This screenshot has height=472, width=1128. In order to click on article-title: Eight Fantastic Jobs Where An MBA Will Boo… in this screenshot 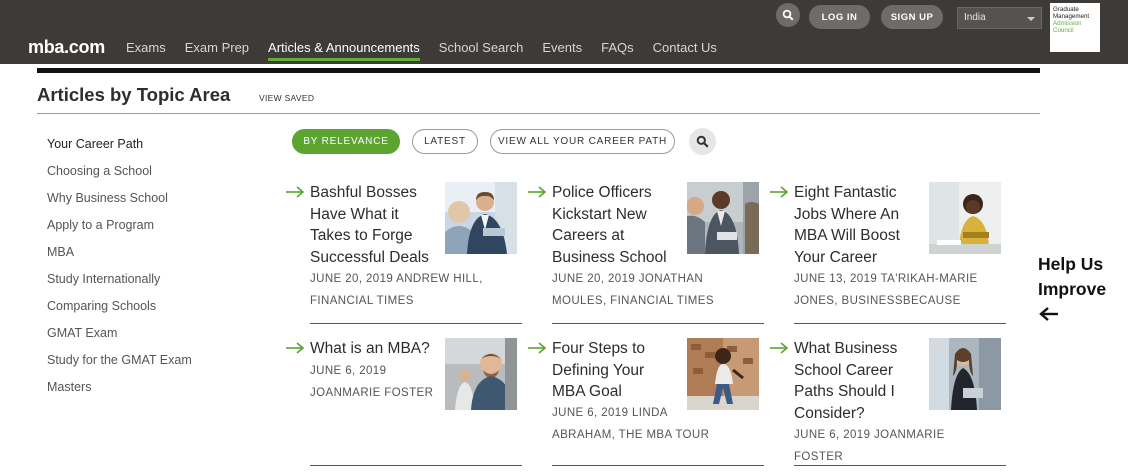, I will do `click(847, 225)`.